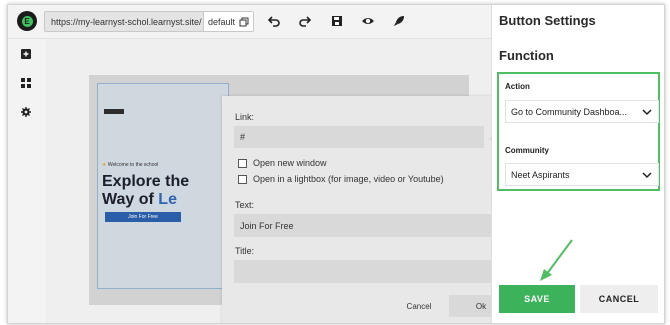 Image resolution: width=670 pixels, height=325 pixels. What do you see at coordinates (619, 299) in the screenshot?
I see `cancel-button: CANCEL` at bounding box center [619, 299].